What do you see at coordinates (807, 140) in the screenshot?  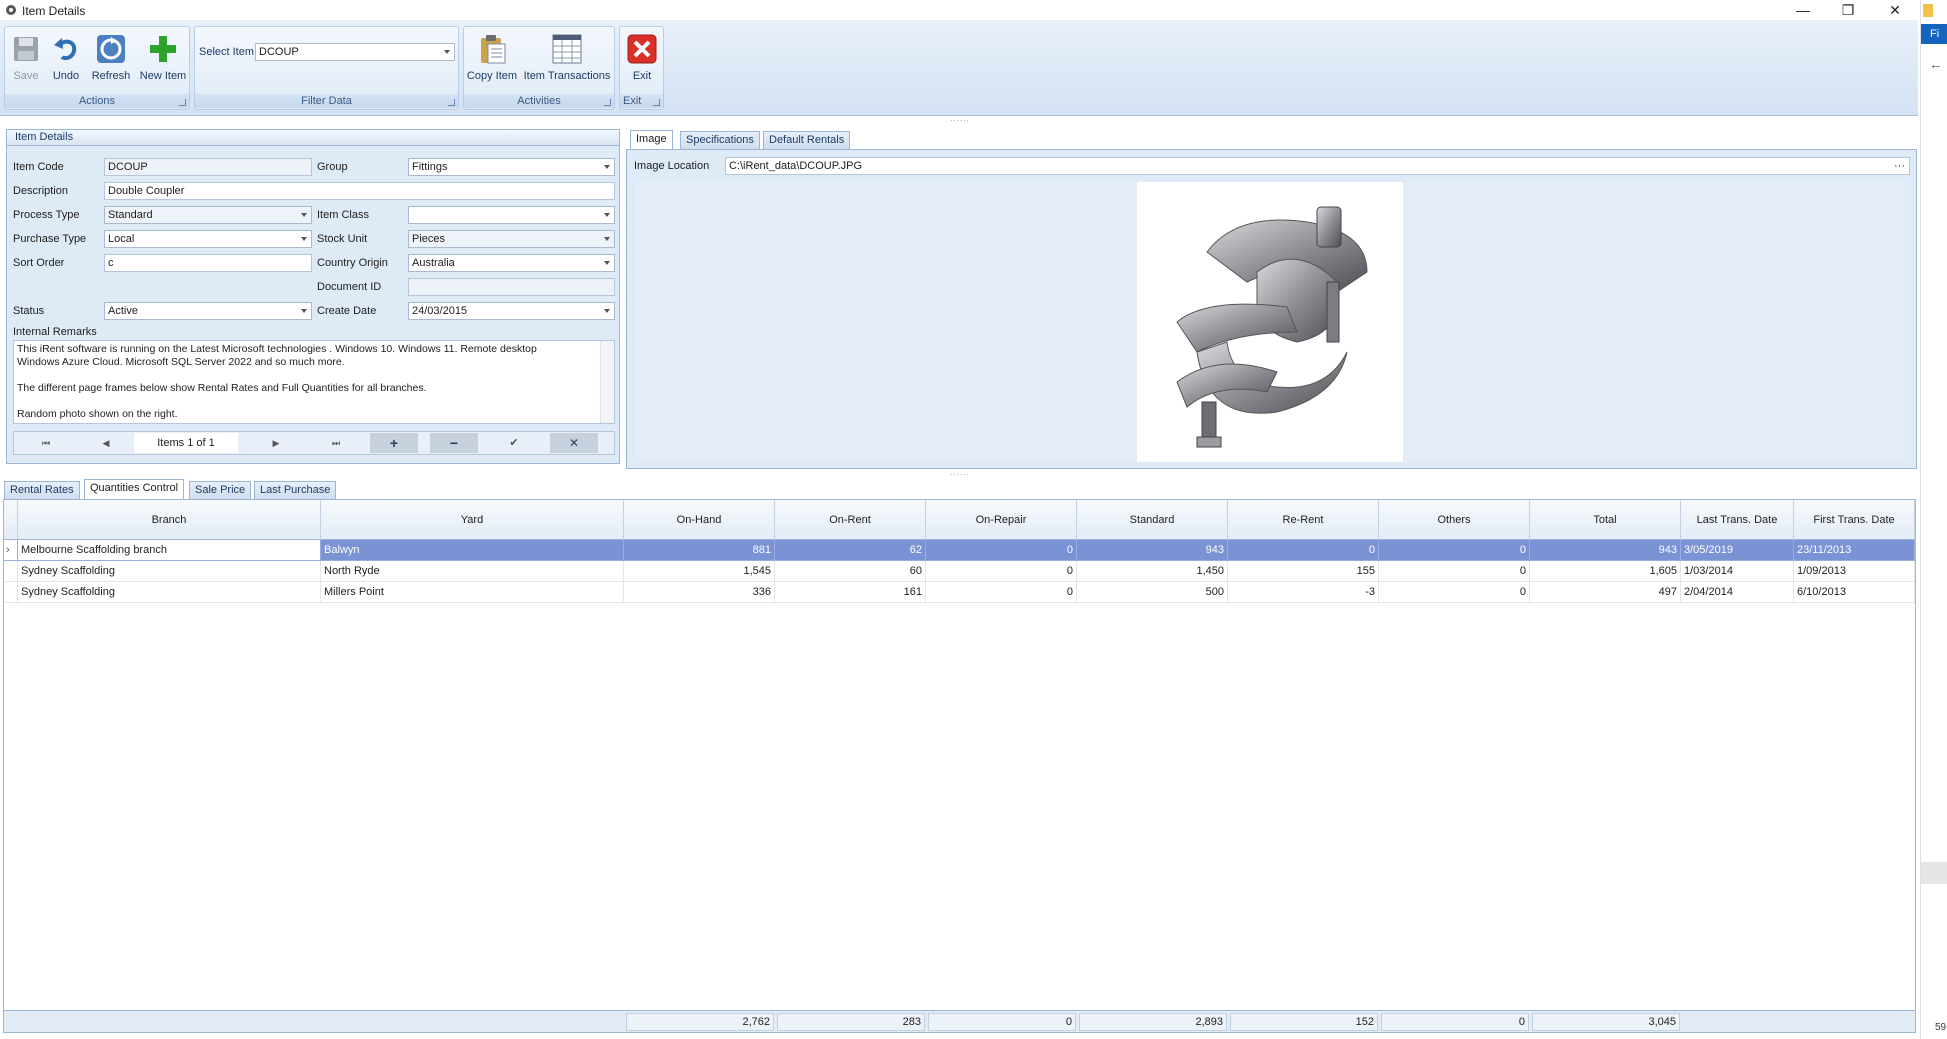 I see `tab-default-rentals: Default Rentals` at bounding box center [807, 140].